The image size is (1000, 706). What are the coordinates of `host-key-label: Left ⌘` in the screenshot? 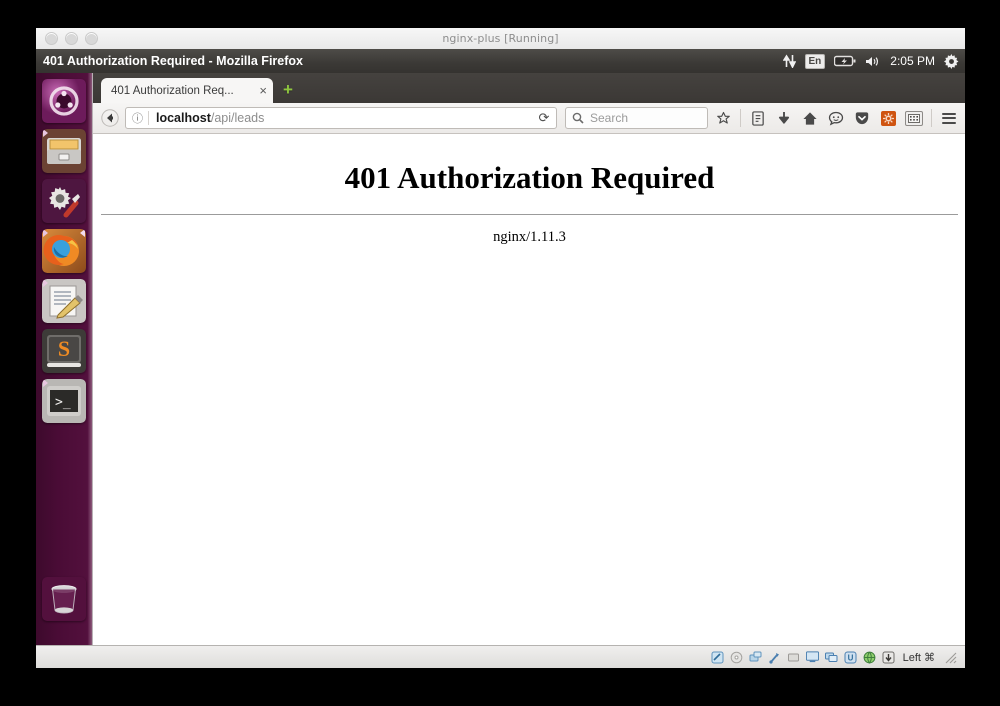 It's located at (918, 657).